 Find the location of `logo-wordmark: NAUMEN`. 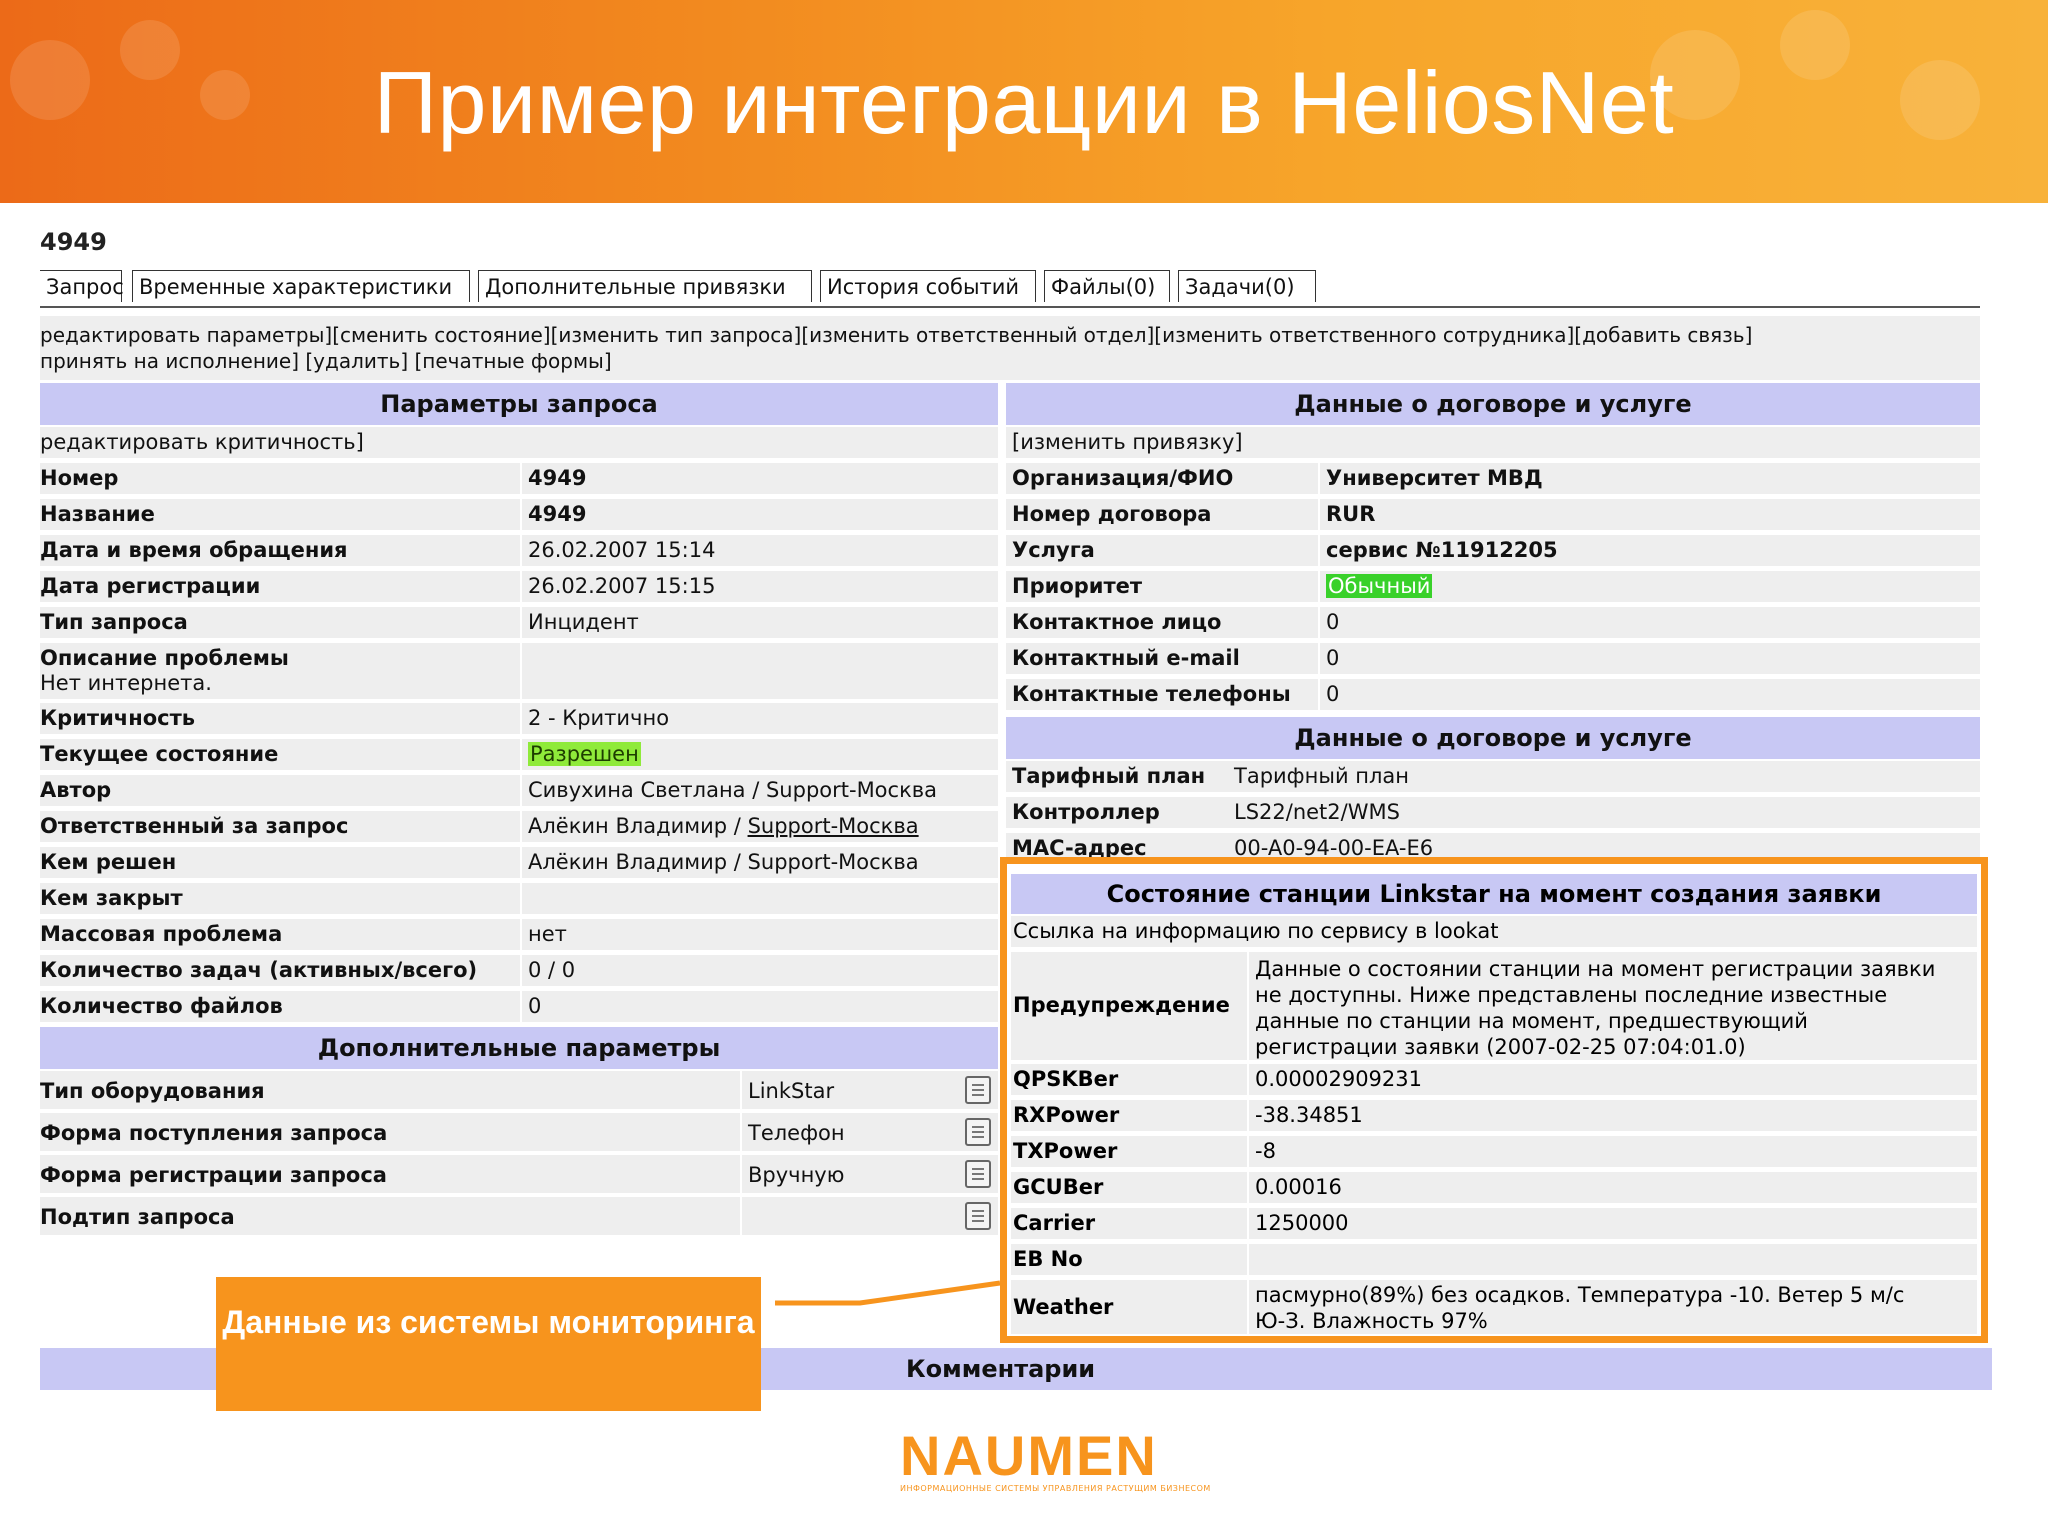

logo-wordmark: NAUMEN is located at coordinates (1029, 1455).